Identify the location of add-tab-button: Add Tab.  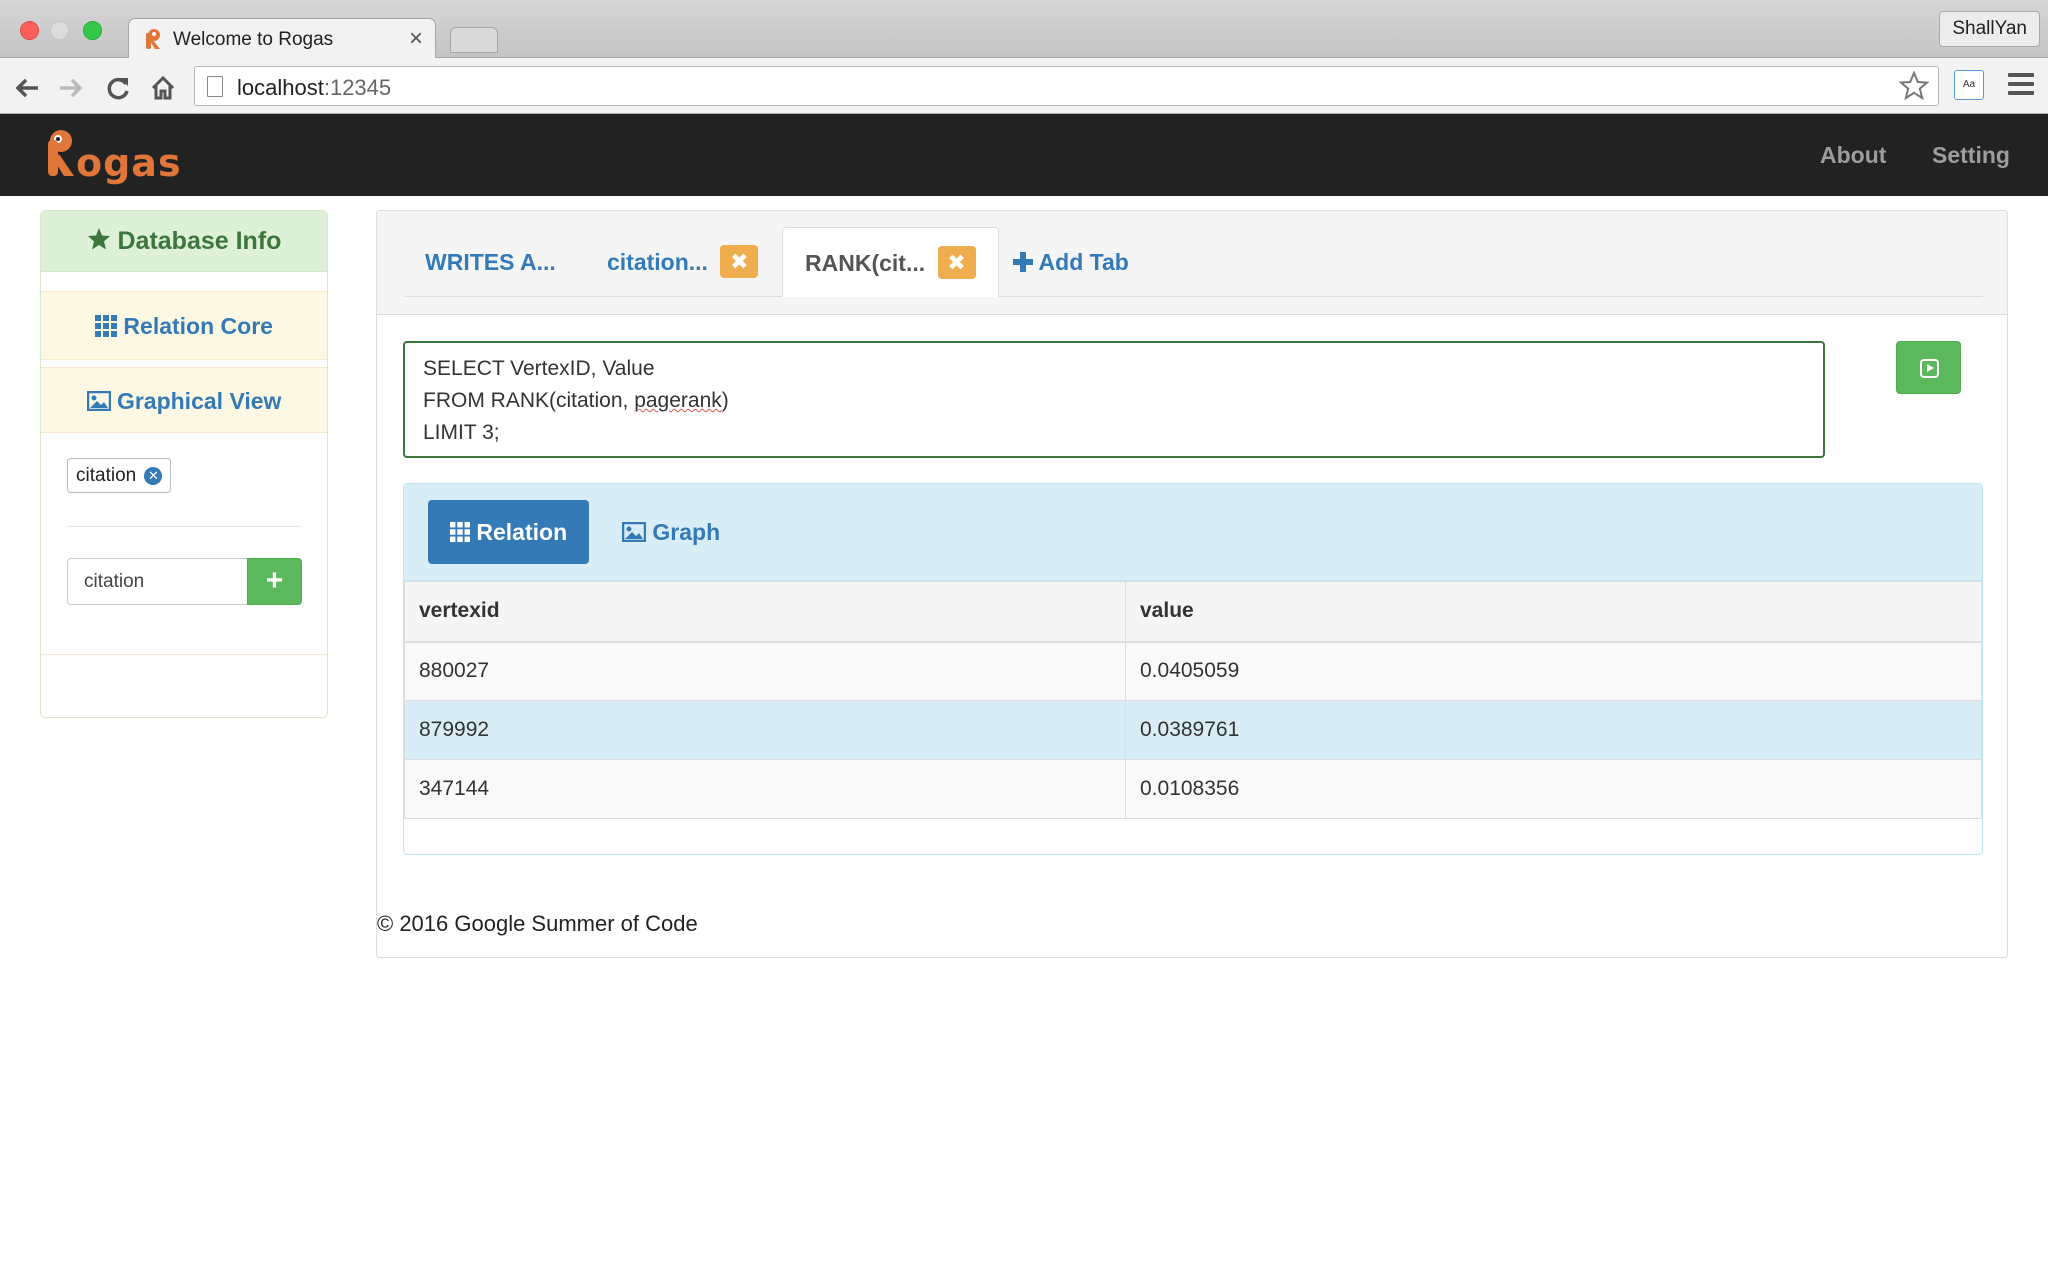
(1071, 262).